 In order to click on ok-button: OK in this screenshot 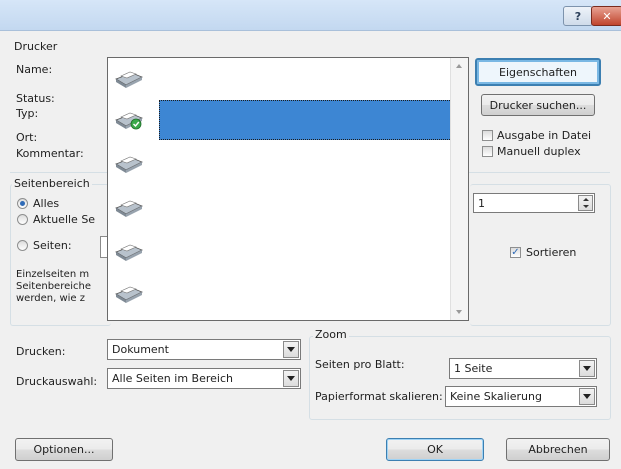, I will do `click(435, 449)`.